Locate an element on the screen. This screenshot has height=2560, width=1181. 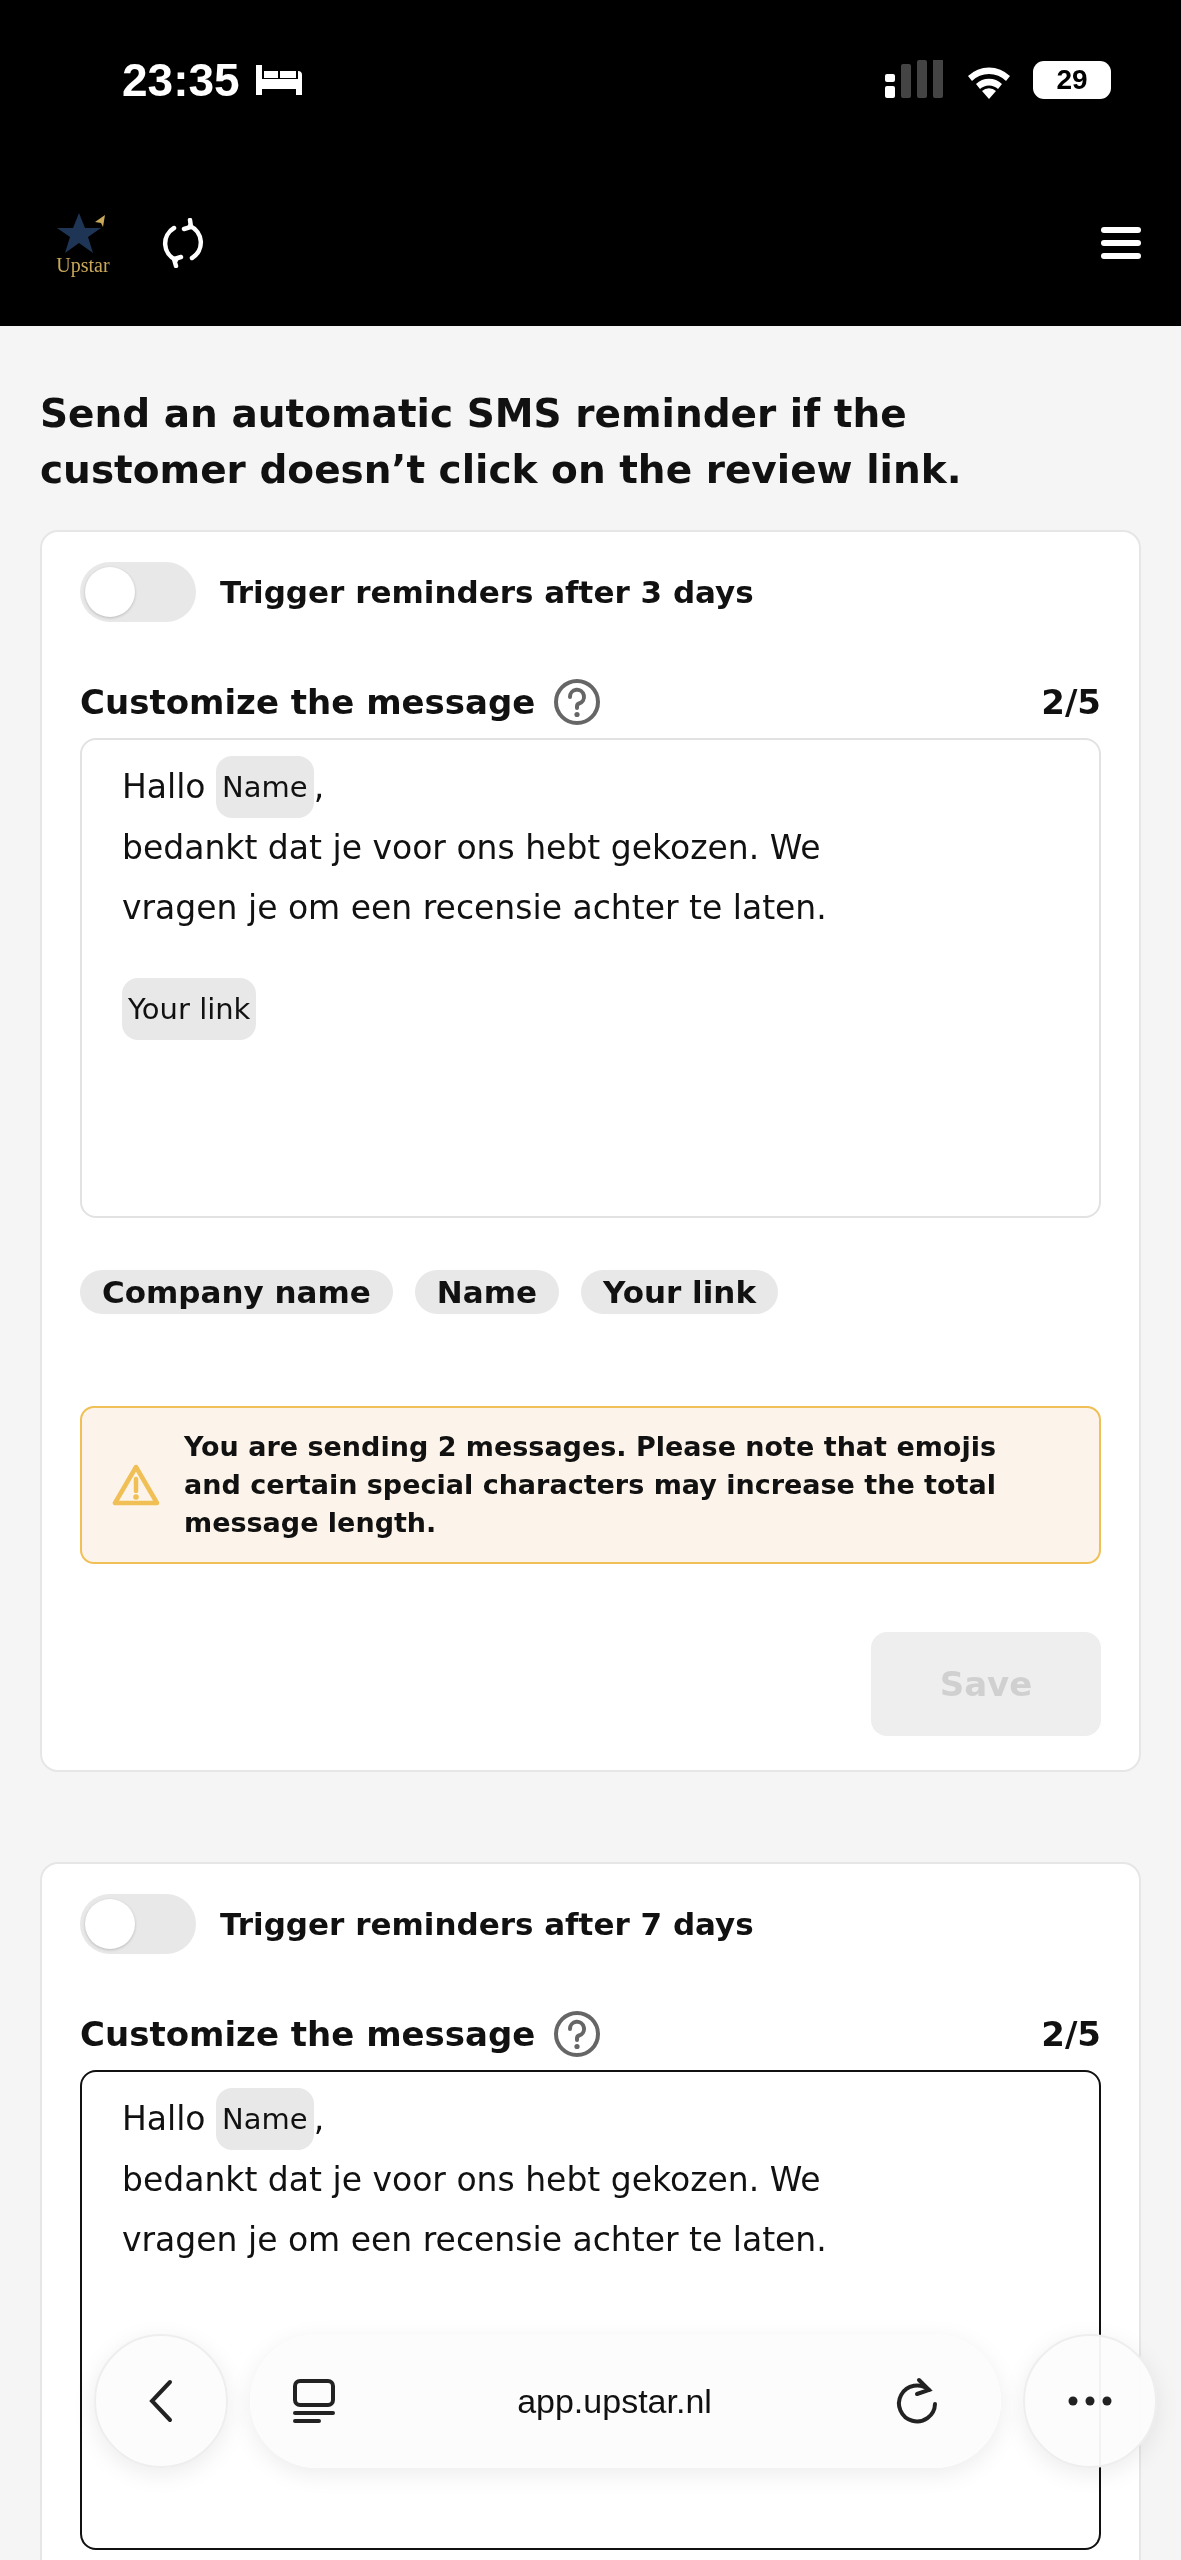
toggle-label: Trigger reminders after 7 days is located at coordinates (487, 1924).